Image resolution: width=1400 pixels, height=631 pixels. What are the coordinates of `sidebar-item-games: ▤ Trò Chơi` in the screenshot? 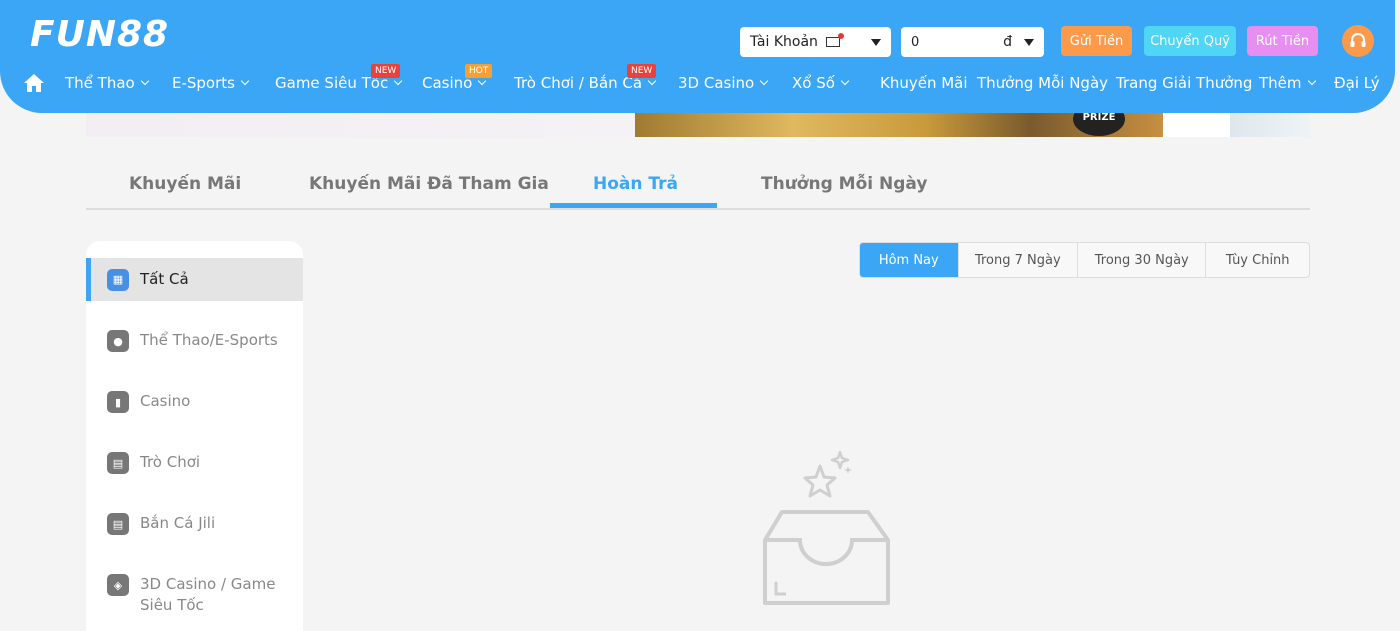 It's located at (194, 463).